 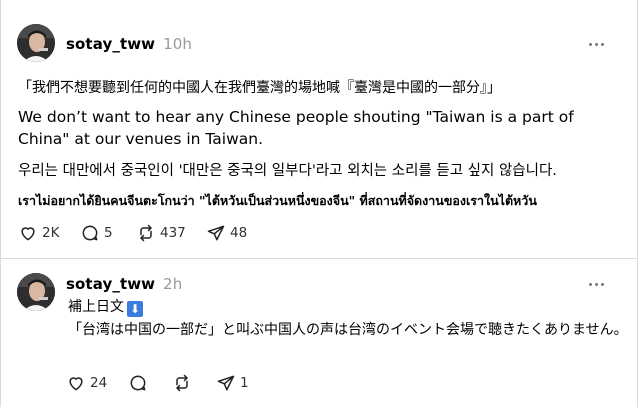 What do you see at coordinates (96, 307) in the screenshot?
I see `post-header-text: 補上日文` at bounding box center [96, 307].